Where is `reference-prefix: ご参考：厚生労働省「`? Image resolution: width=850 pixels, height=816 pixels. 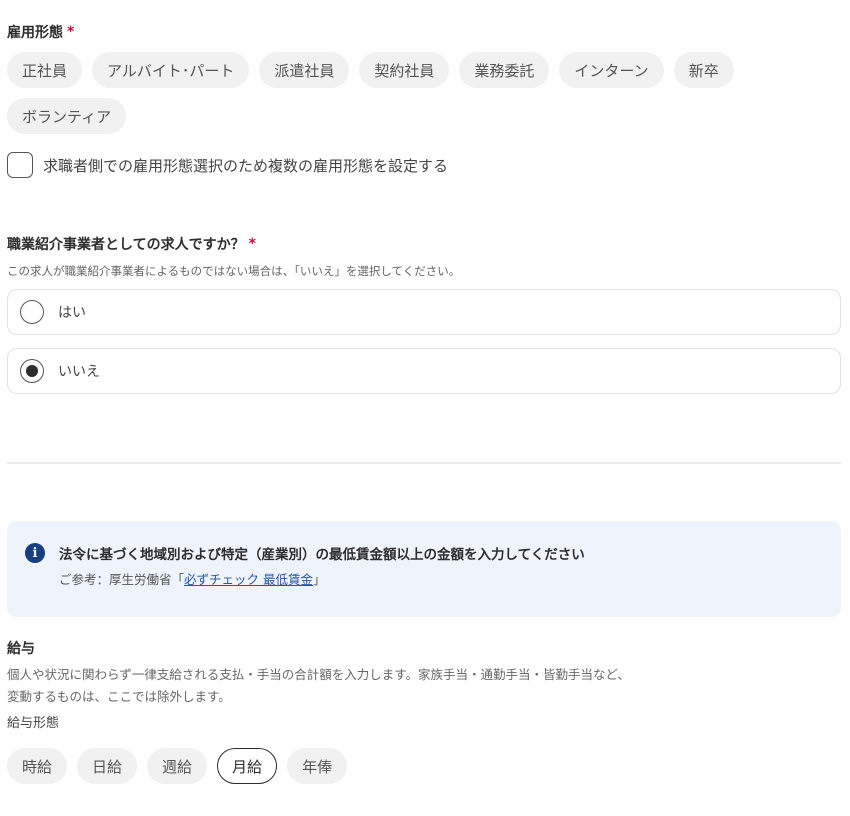 reference-prefix: ご参考：厚生労働省「 is located at coordinates (122, 579).